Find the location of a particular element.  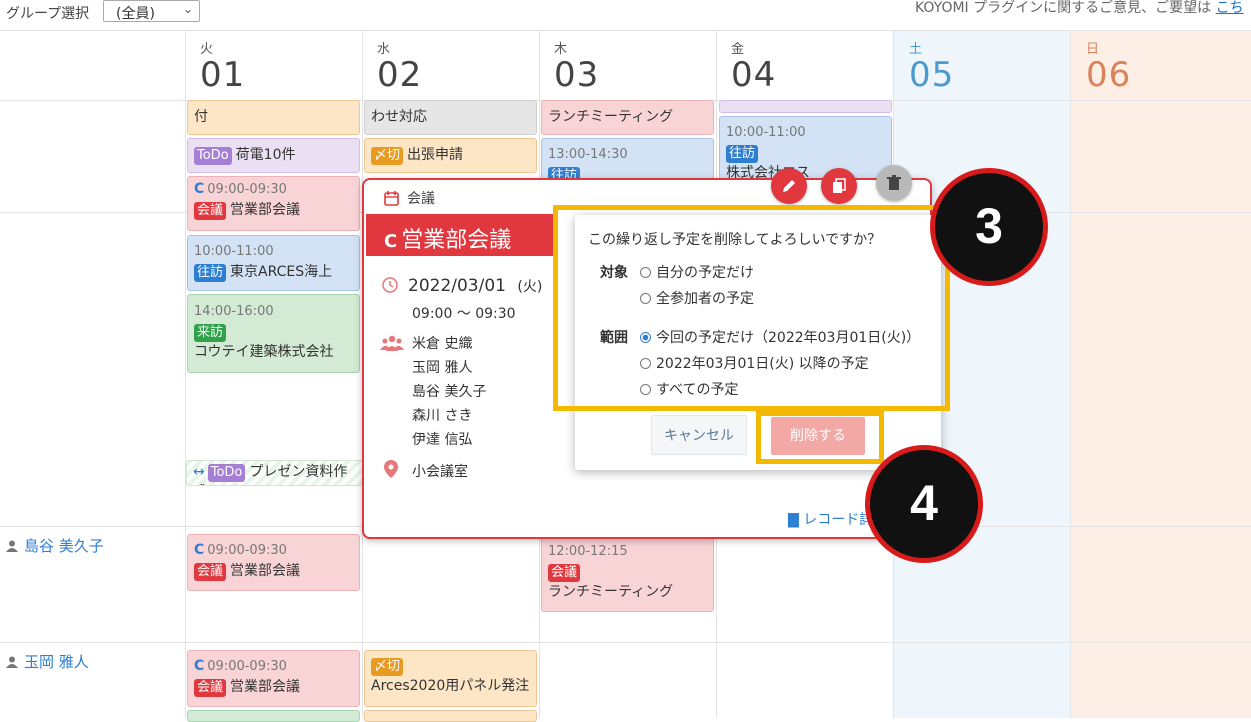

event-card: ランチミーティング is located at coordinates (627, 117).